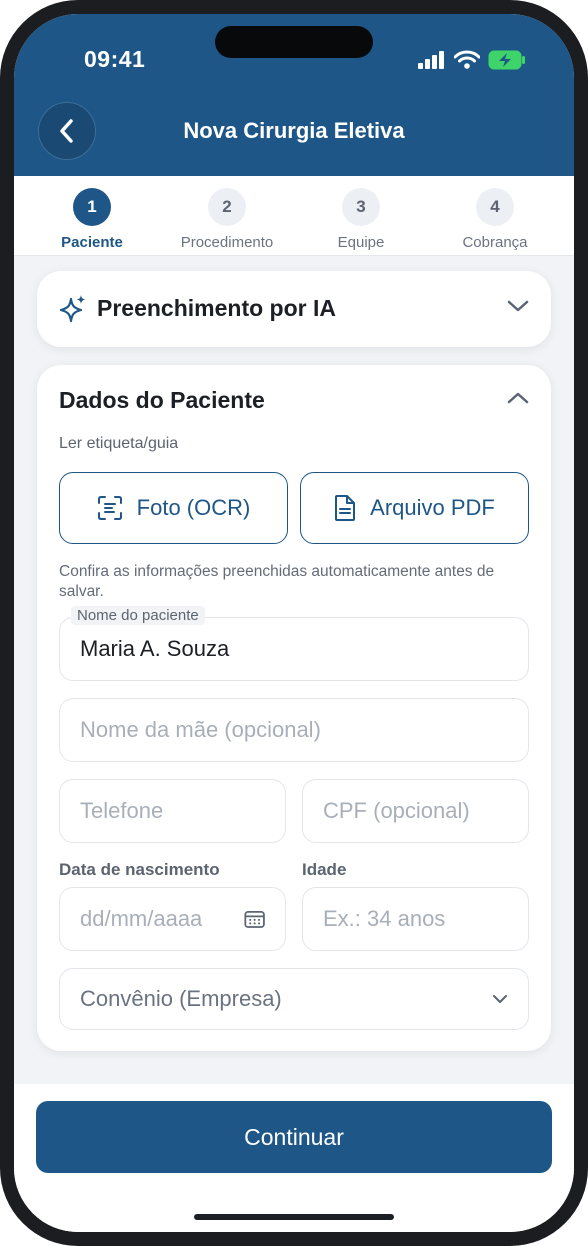 The height and width of the screenshot is (1246, 588). Describe the element at coordinates (254, 919) in the screenshot. I see `calendar-icon` at that location.